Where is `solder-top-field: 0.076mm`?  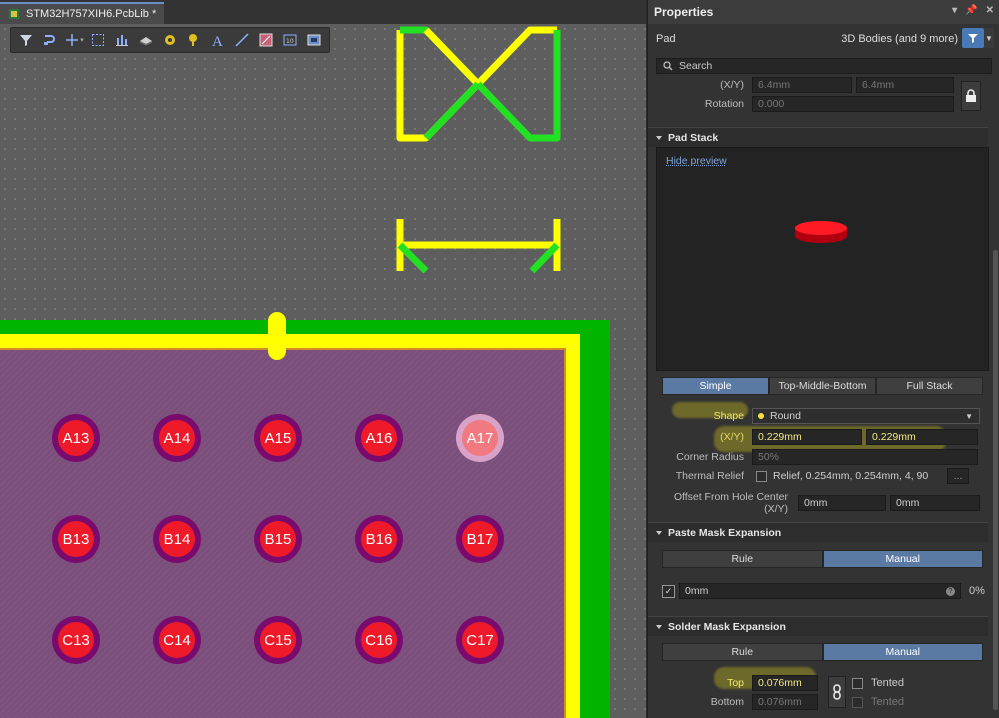 solder-top-field: 0.076mm is located at coordinates (785, 683).